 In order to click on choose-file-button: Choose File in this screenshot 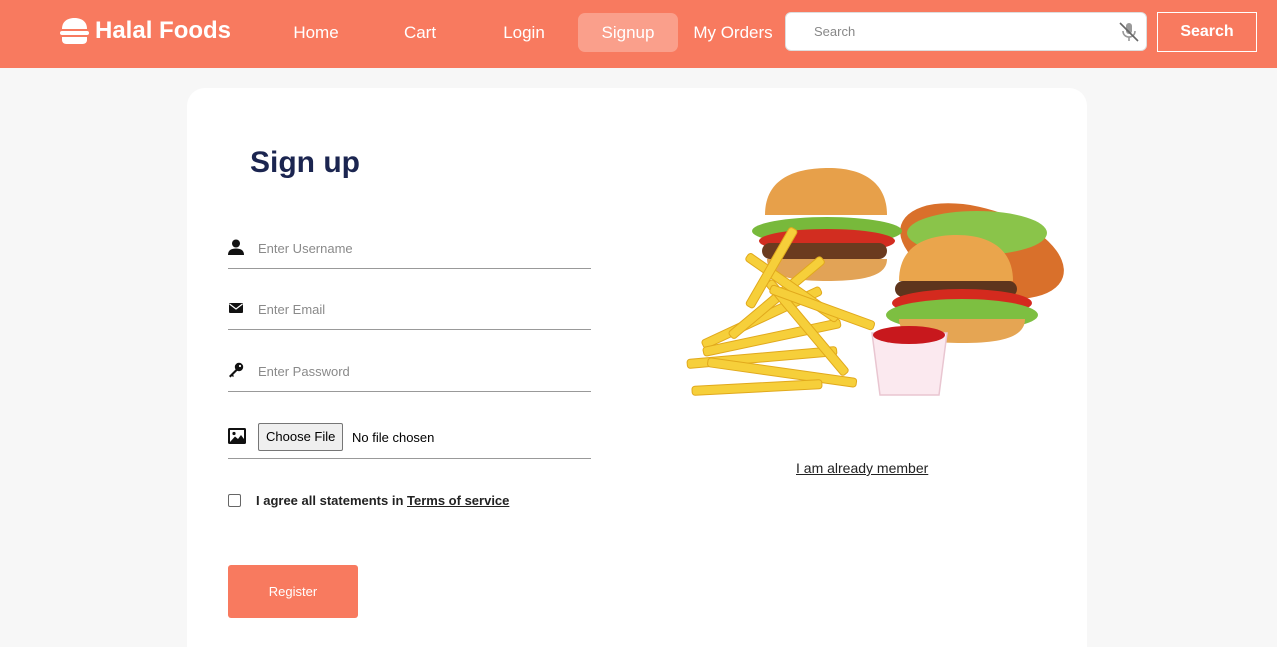, I will do `click(301, 437)`.